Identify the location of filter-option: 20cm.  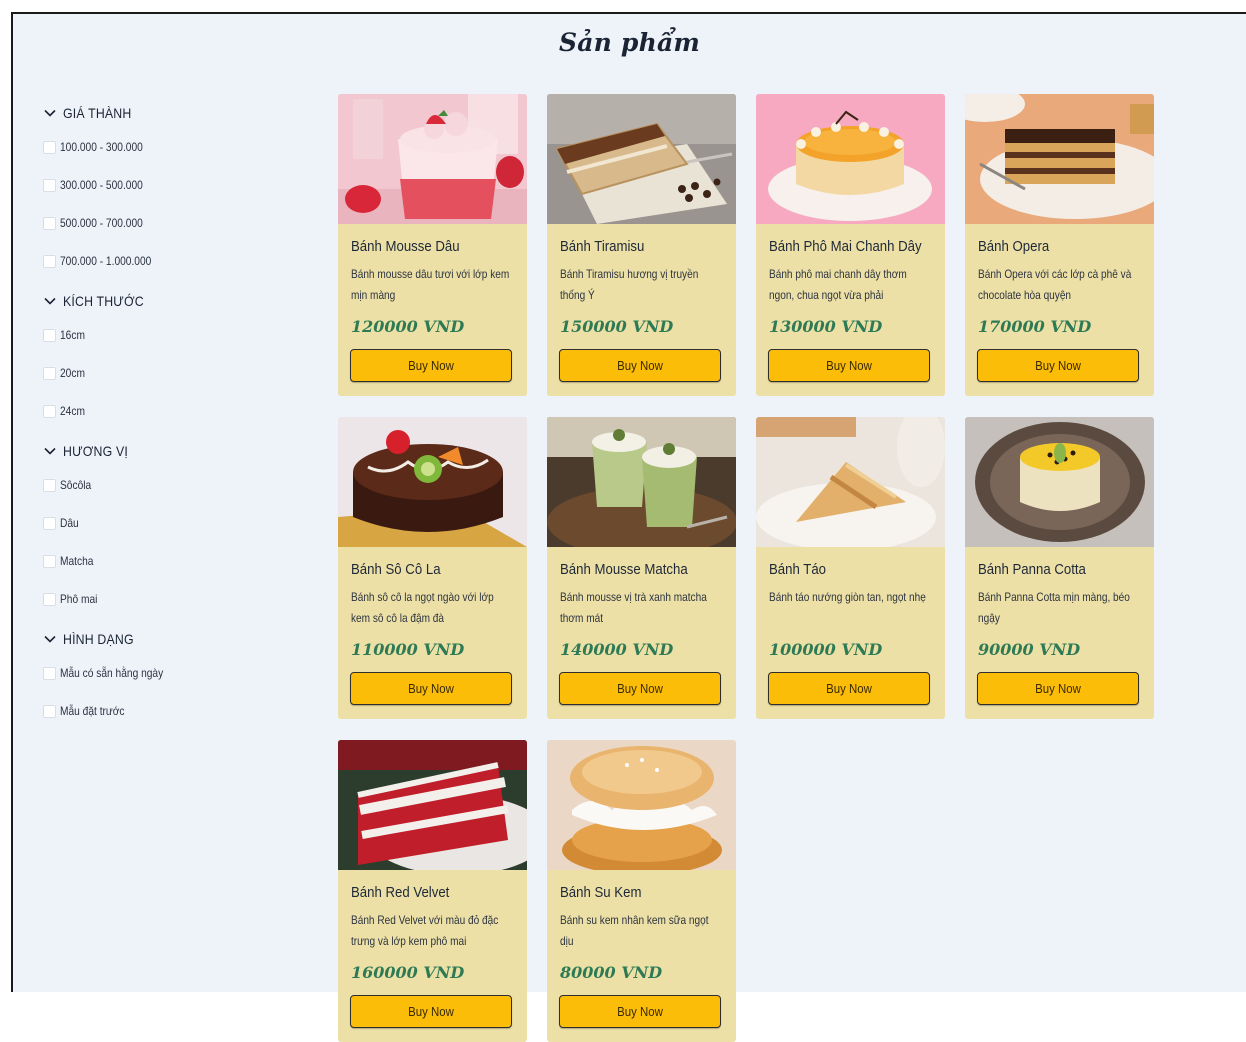
(173, 373).